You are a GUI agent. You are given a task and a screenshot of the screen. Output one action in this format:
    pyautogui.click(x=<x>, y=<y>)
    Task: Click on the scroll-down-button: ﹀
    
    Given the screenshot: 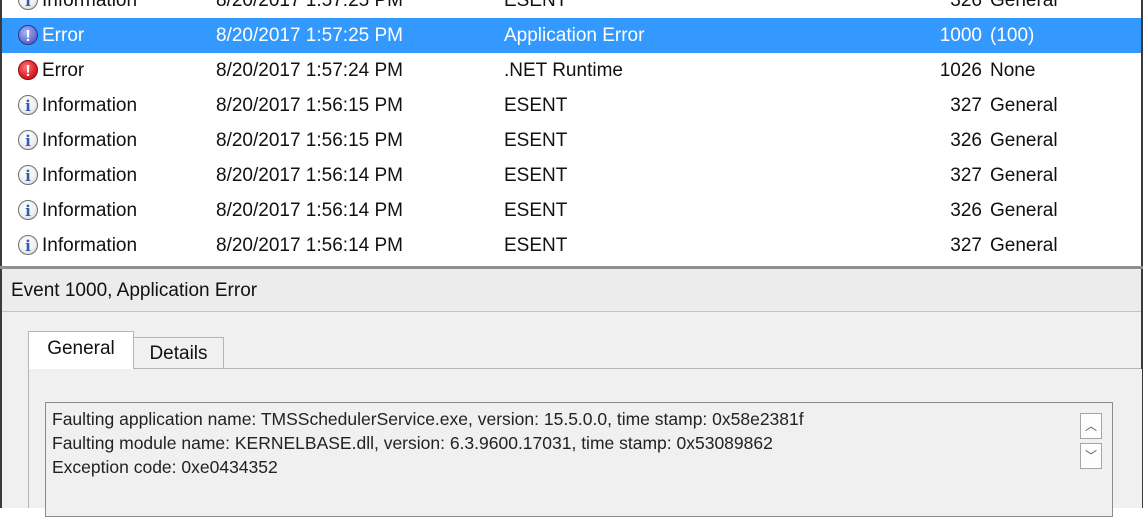 What is the action you would take?
    pyautogui.click(x=1091, y=456)
    